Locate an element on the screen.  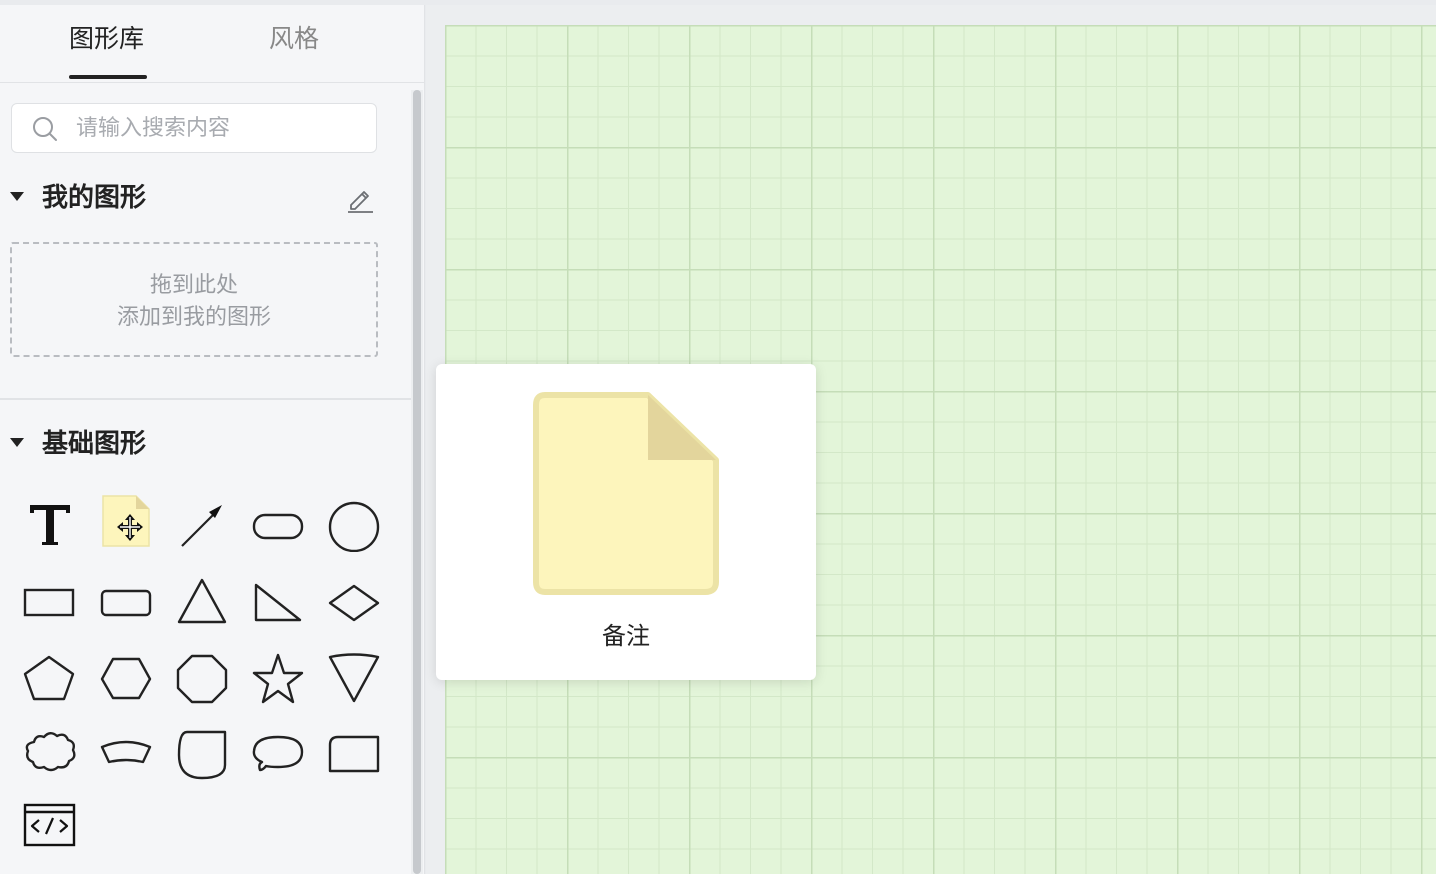
speech-bubble-shape-icon is located at coordinates (278, 750).